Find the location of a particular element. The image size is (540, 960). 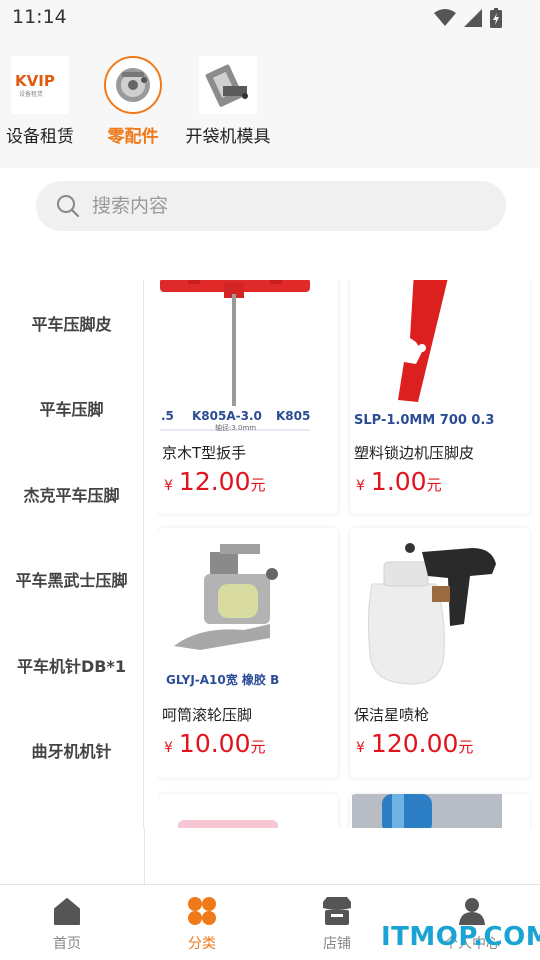

search-input is located at coordinates (272, 206).